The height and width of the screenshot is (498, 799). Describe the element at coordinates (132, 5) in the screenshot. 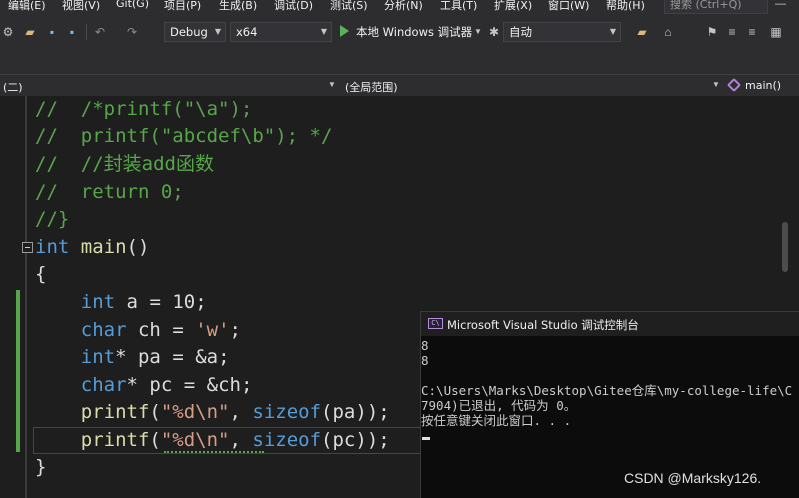

I see `menu-git: Git(G)` at that location.